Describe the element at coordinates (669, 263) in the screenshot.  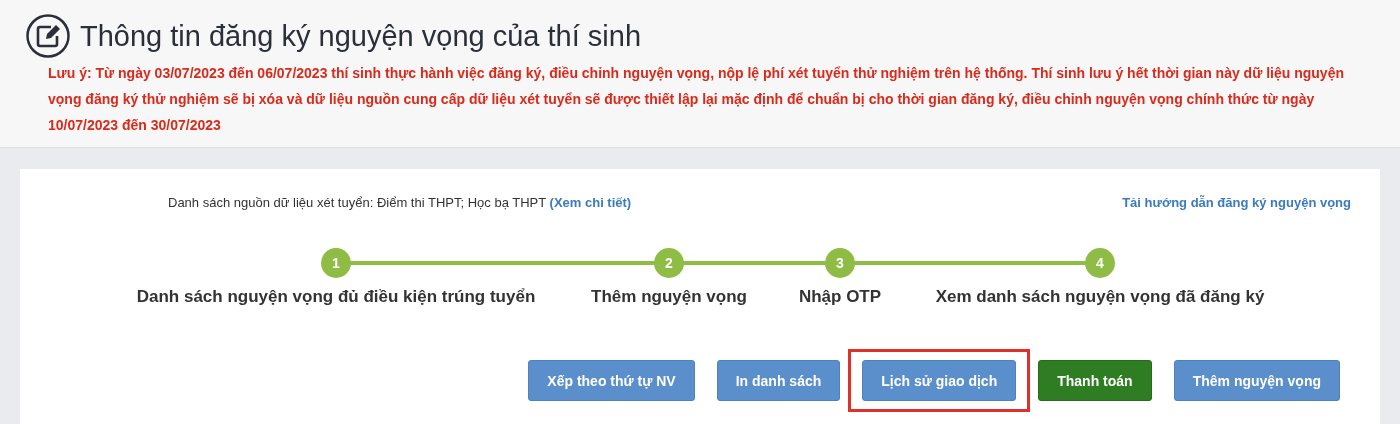
I see `step-number: 2` at that location.